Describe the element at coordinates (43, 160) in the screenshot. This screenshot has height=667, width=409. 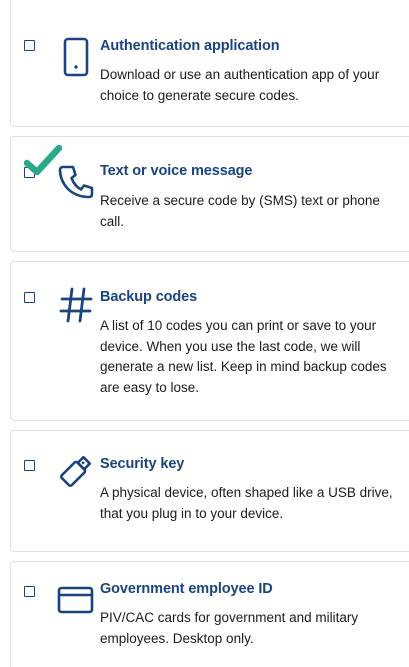
I see `checkmark-icon` at that location.